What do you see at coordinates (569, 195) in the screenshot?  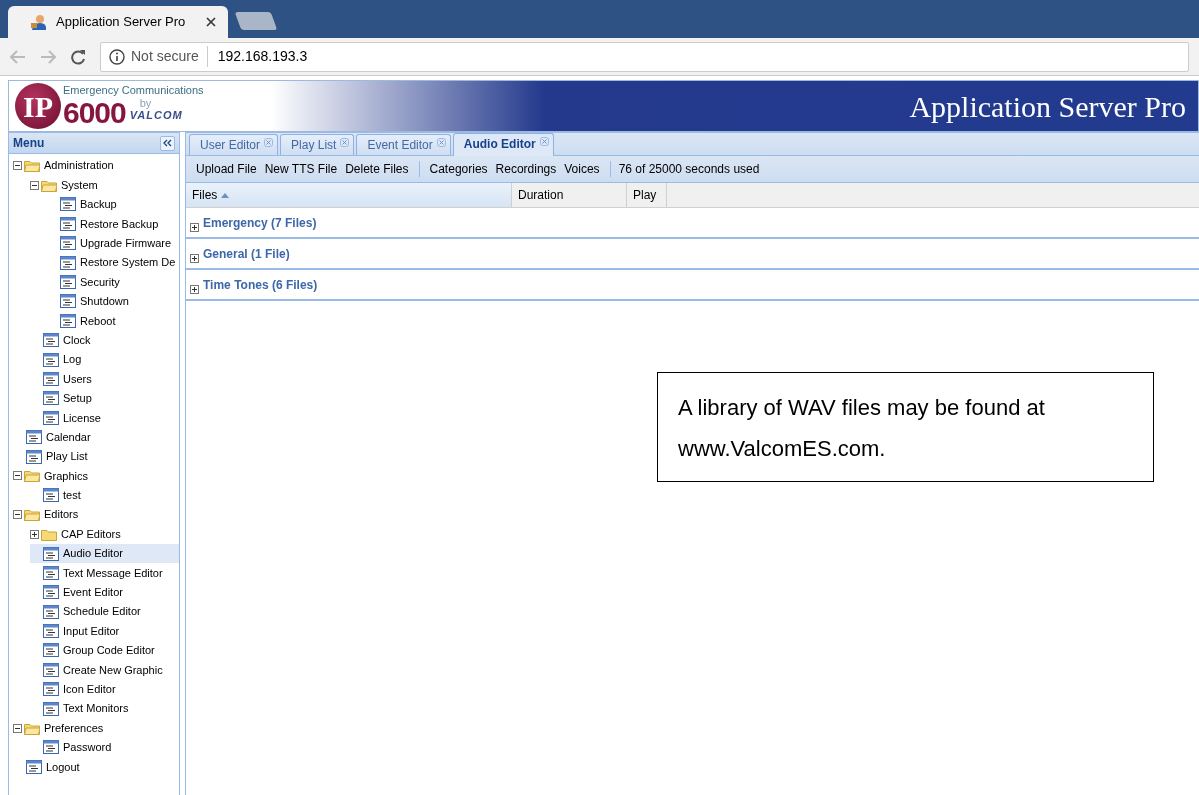 I see `column-header: Duration` at bounding box center [569, 195].